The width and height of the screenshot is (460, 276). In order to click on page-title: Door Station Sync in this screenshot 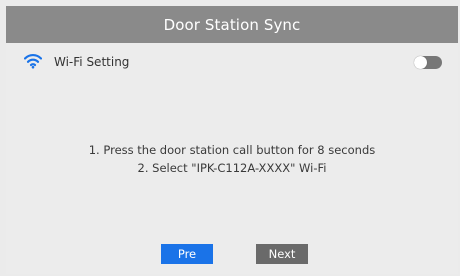, I will do `click(232, 24)`.